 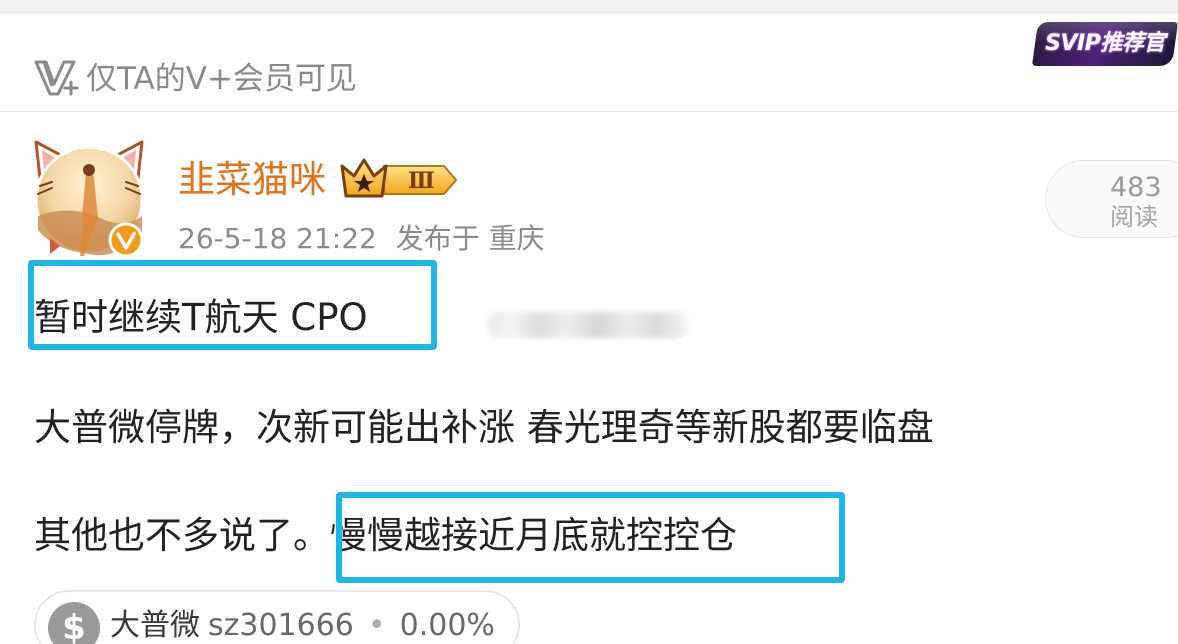 I want to click on post-meta: 26-5-18 21:22 发布于 重庆, so click(x=366, y=239).